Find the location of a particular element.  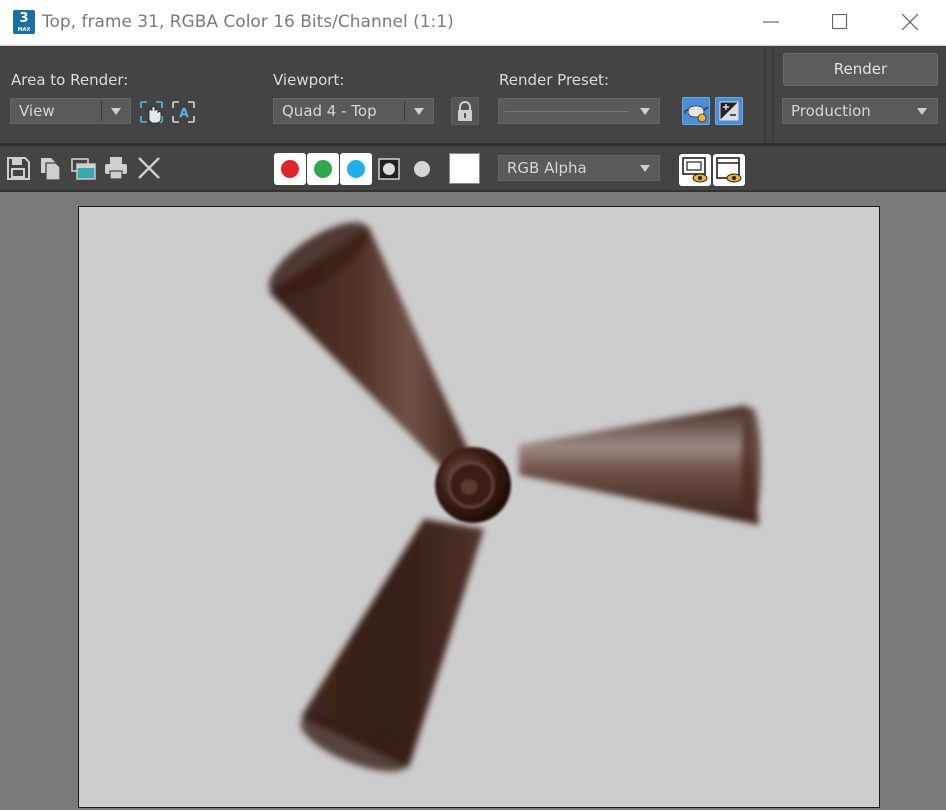

app-icon-subtext: MAX is located at coordinates (24, 30).